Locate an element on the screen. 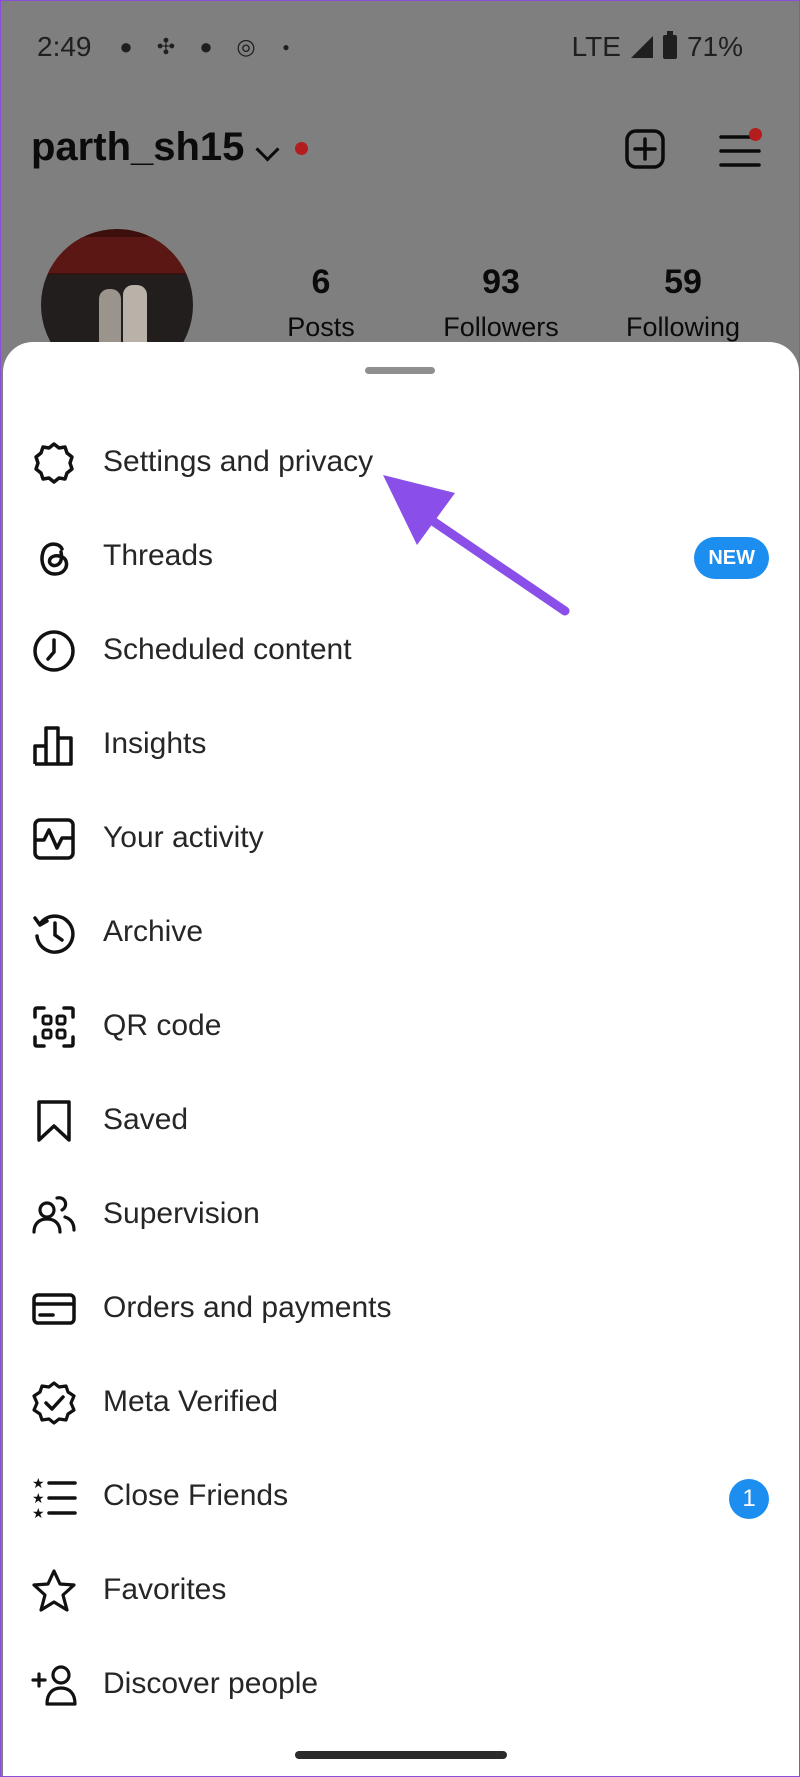 This screenshot has width=800, height=1777. status-time: 2:49 is located at coordinates (64, 46).